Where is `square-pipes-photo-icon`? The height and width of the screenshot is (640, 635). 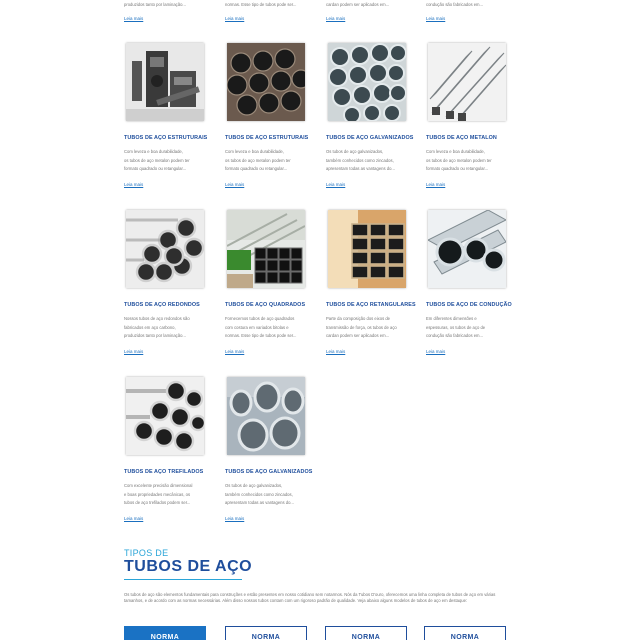 square-pipes-photo-icon is located at coordinates (266, 249).